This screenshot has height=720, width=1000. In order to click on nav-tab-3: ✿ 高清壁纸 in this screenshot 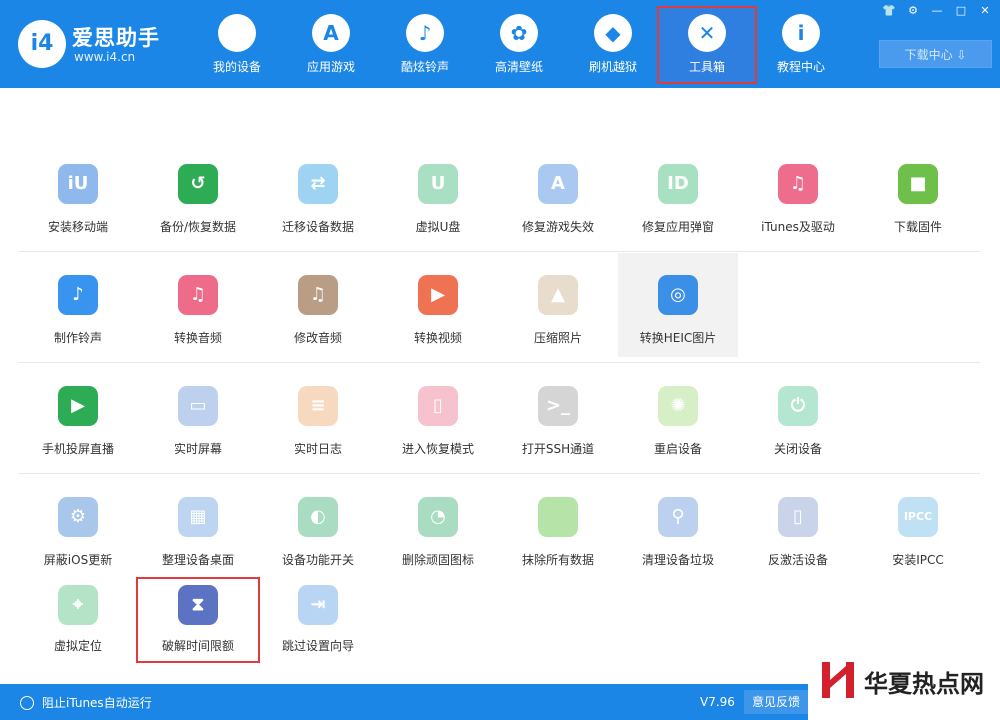, I will do `click(519, 45)`.